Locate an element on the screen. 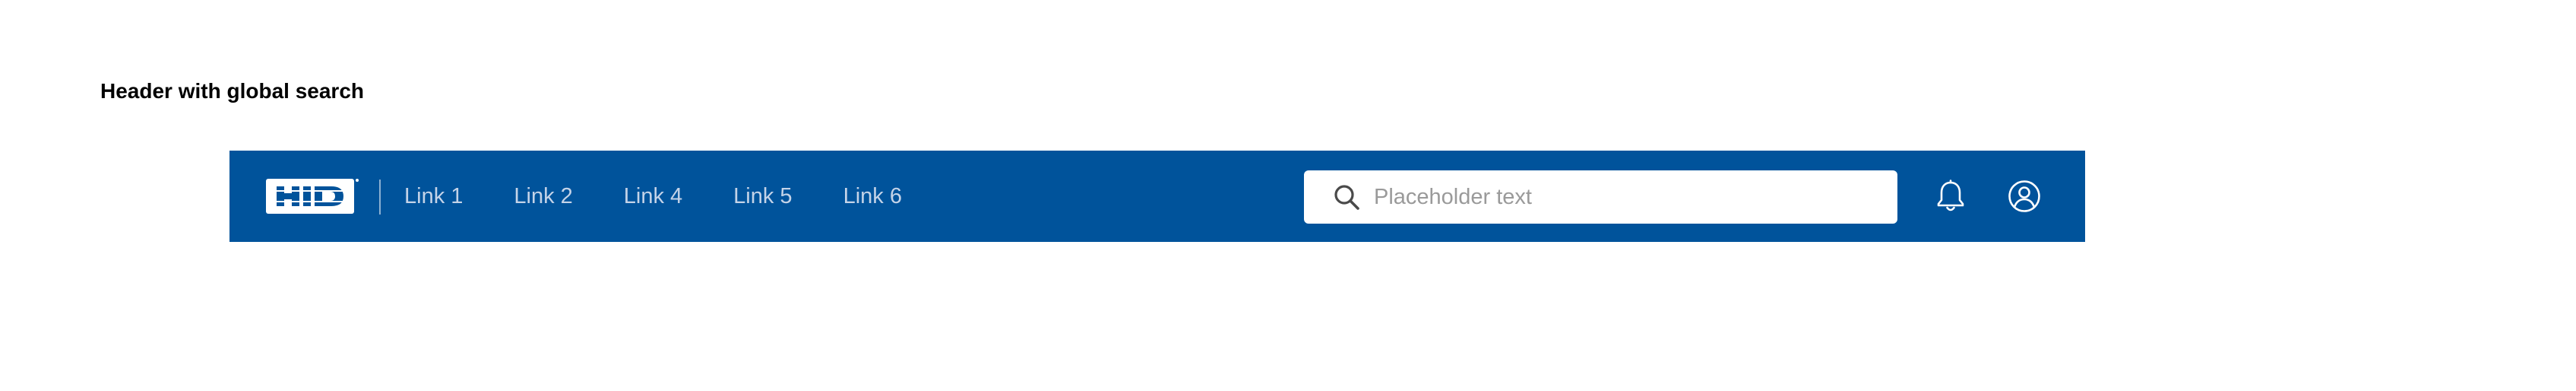 This screenshot has width=2576, height=391. hid-logo-icon is located at coordinates (310, 196).